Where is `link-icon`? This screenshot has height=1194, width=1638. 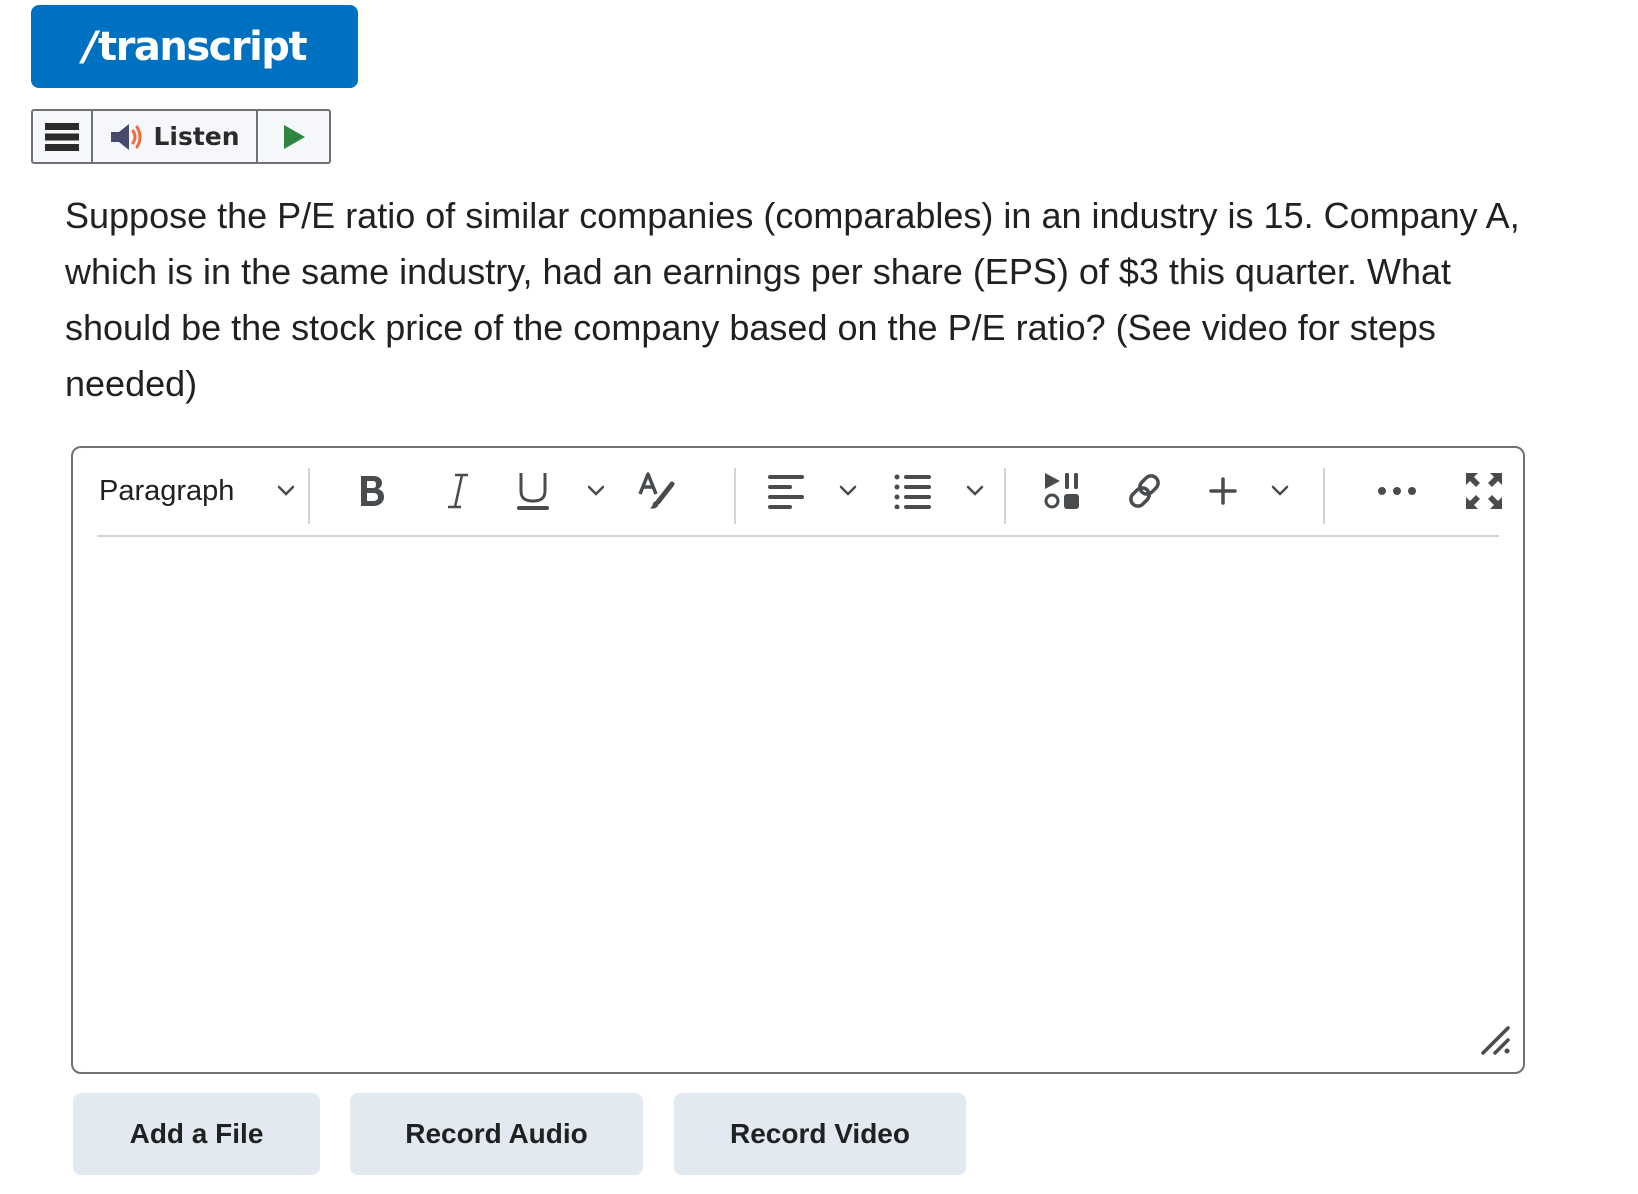 link-icon is located at coordinates (1144, 491).